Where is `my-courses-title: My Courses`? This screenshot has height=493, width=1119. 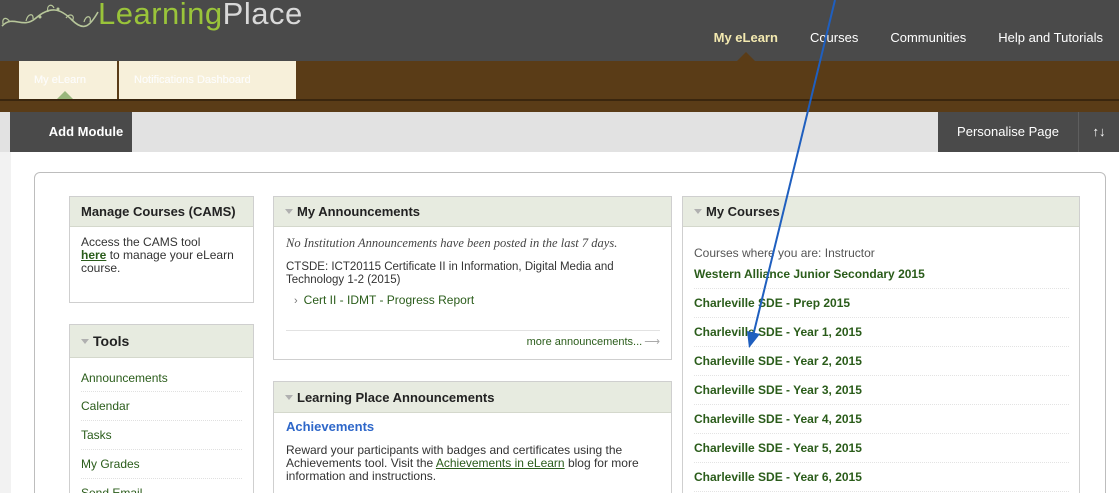
my-courses-title: My Courses is located at coordinates (743, 211).